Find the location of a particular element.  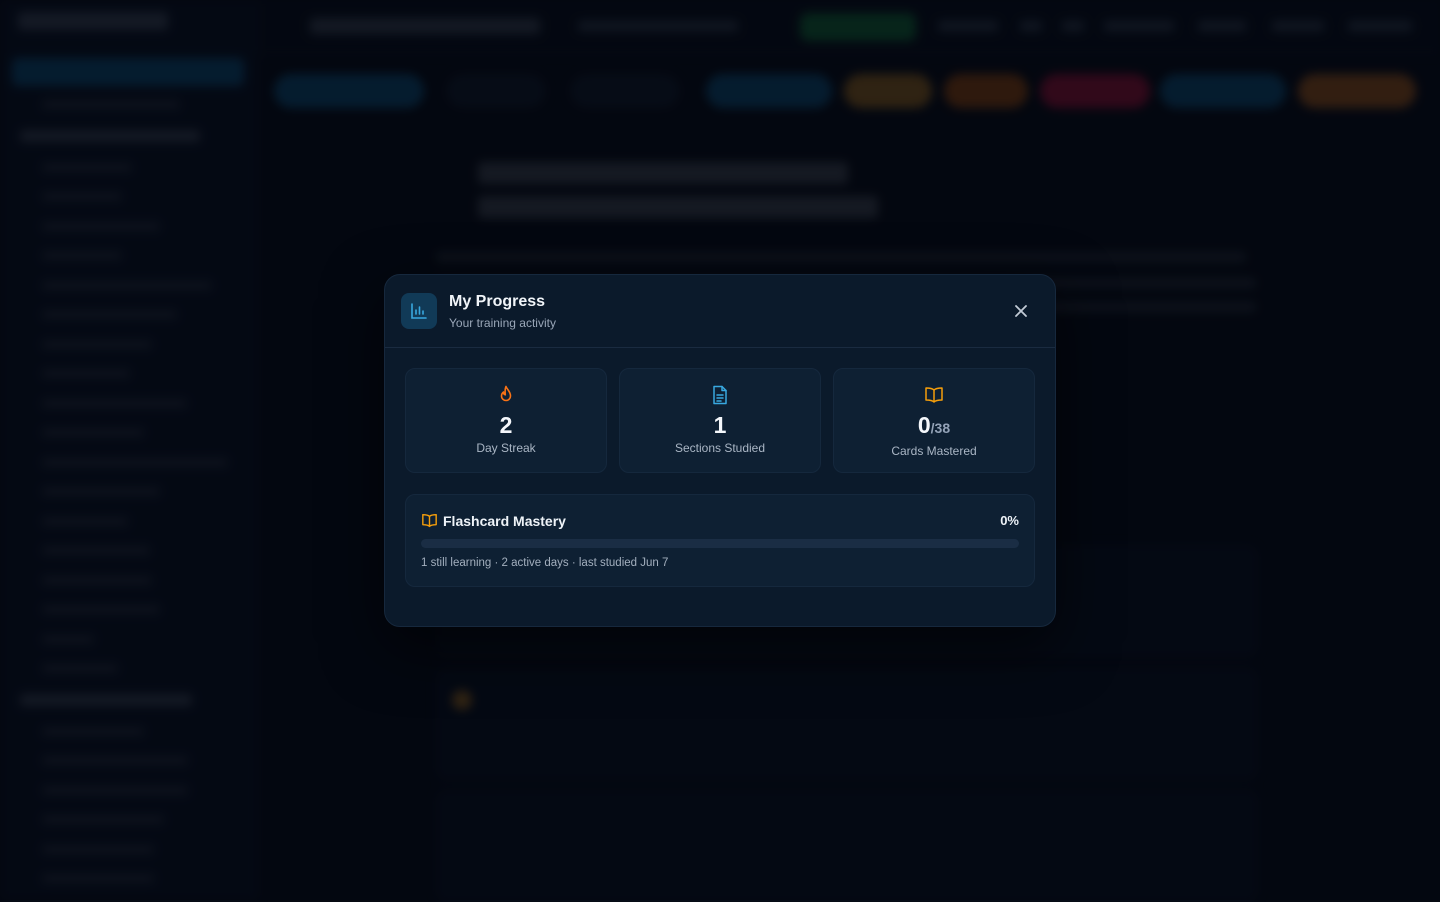

stat-sections-studied: 1 Sections Studied is located at coordinates (720, 420).